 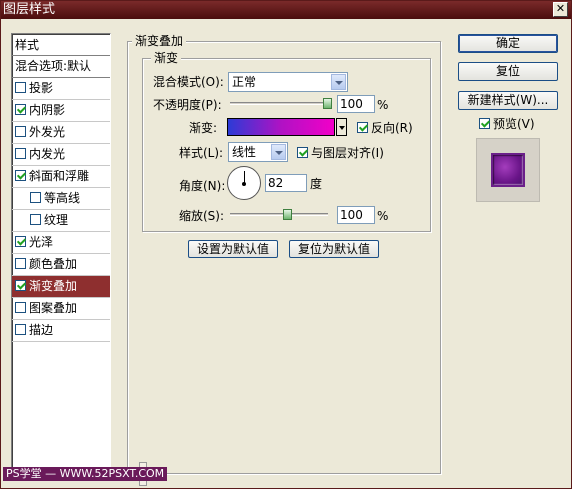 I want to click on reverse-label: 反向(R), so click(x=392, y=128).